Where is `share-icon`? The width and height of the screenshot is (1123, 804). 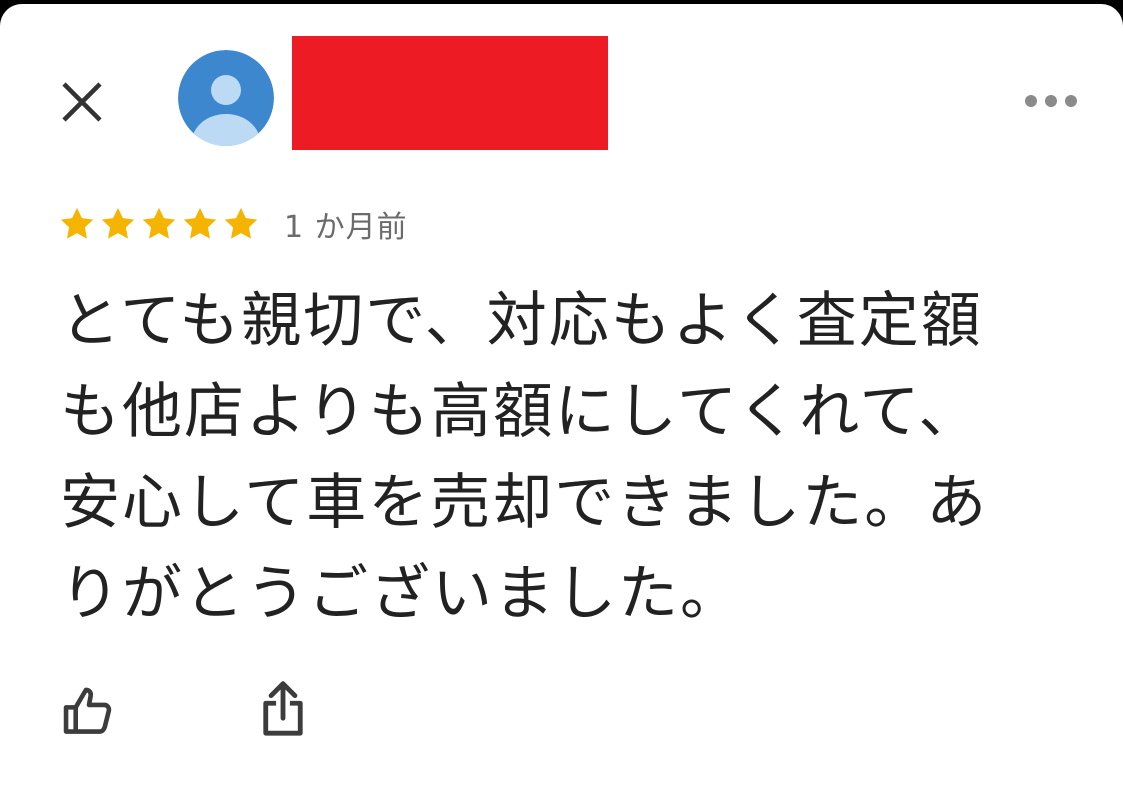
share-icon is located at coordinates (283, 708).